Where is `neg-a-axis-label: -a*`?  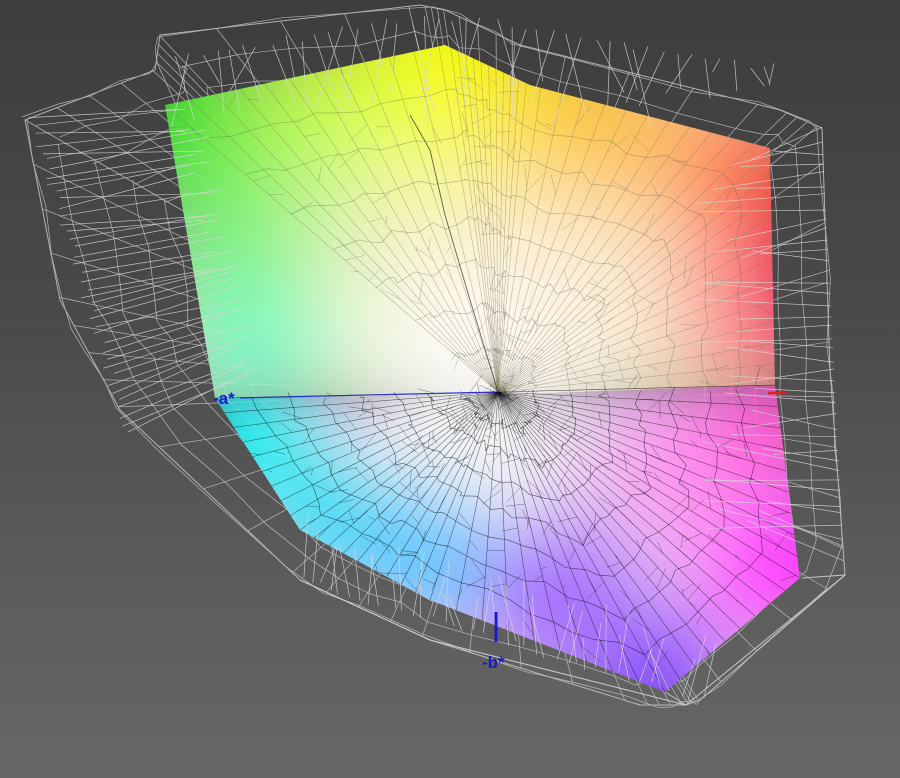
neg-a-axis-label: -a* is located at coordinates (224, 398).